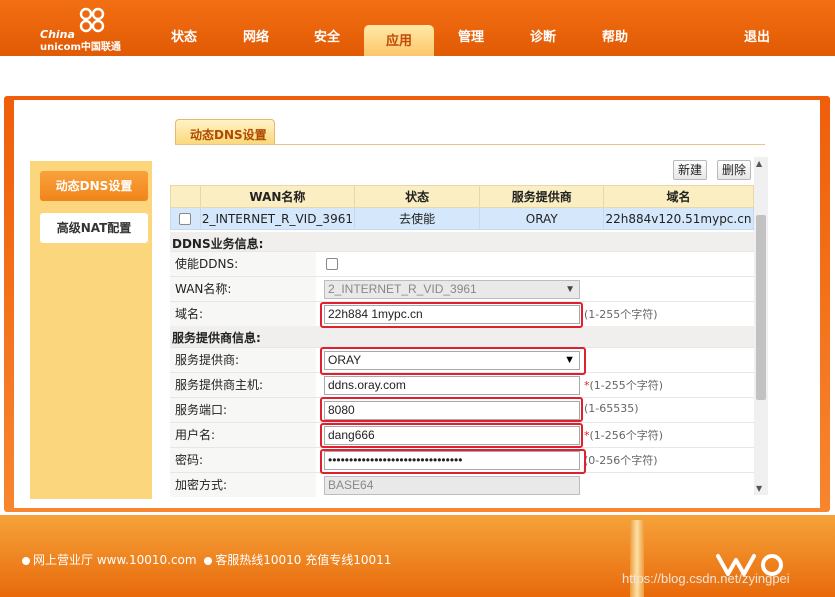  I want to click on unicom-knot-icon, so click(92, 20).